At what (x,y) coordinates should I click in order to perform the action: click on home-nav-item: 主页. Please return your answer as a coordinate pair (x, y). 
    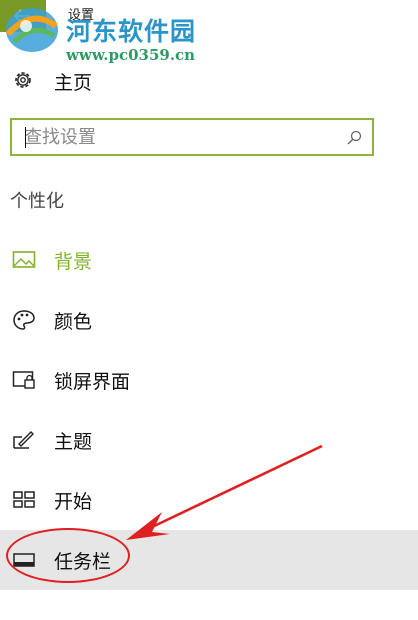
    Looking at the image, I should click on (209, 80).